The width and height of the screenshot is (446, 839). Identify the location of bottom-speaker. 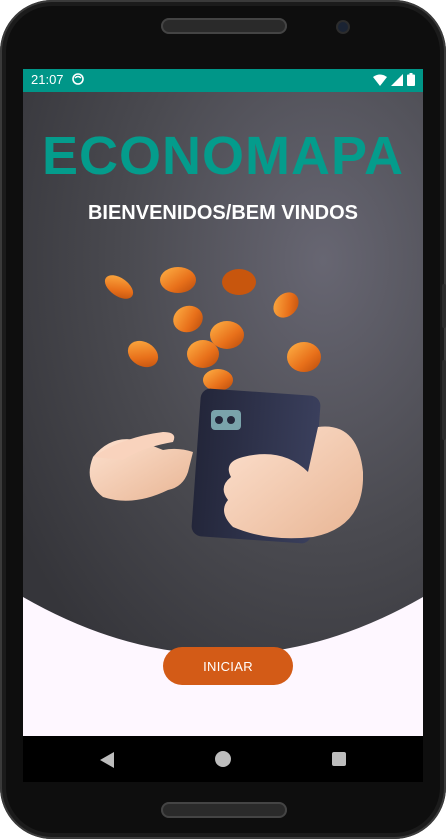
(224, 810).